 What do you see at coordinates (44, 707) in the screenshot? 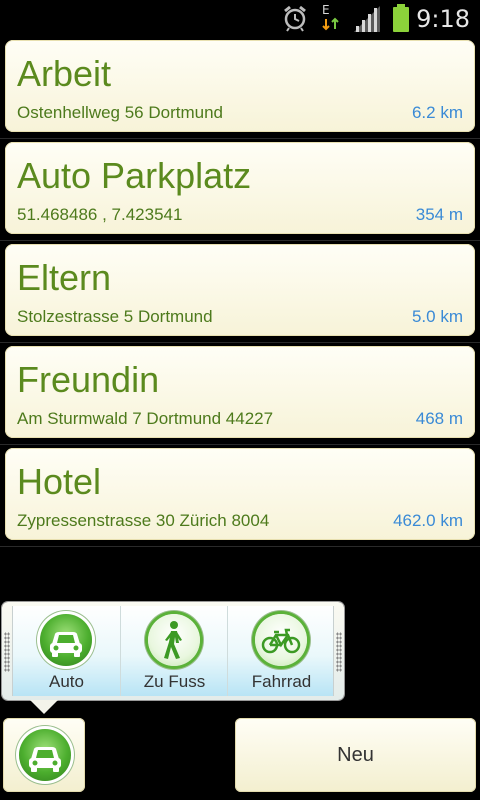
I see `popup-pointer` at bounding box center [44, 707].